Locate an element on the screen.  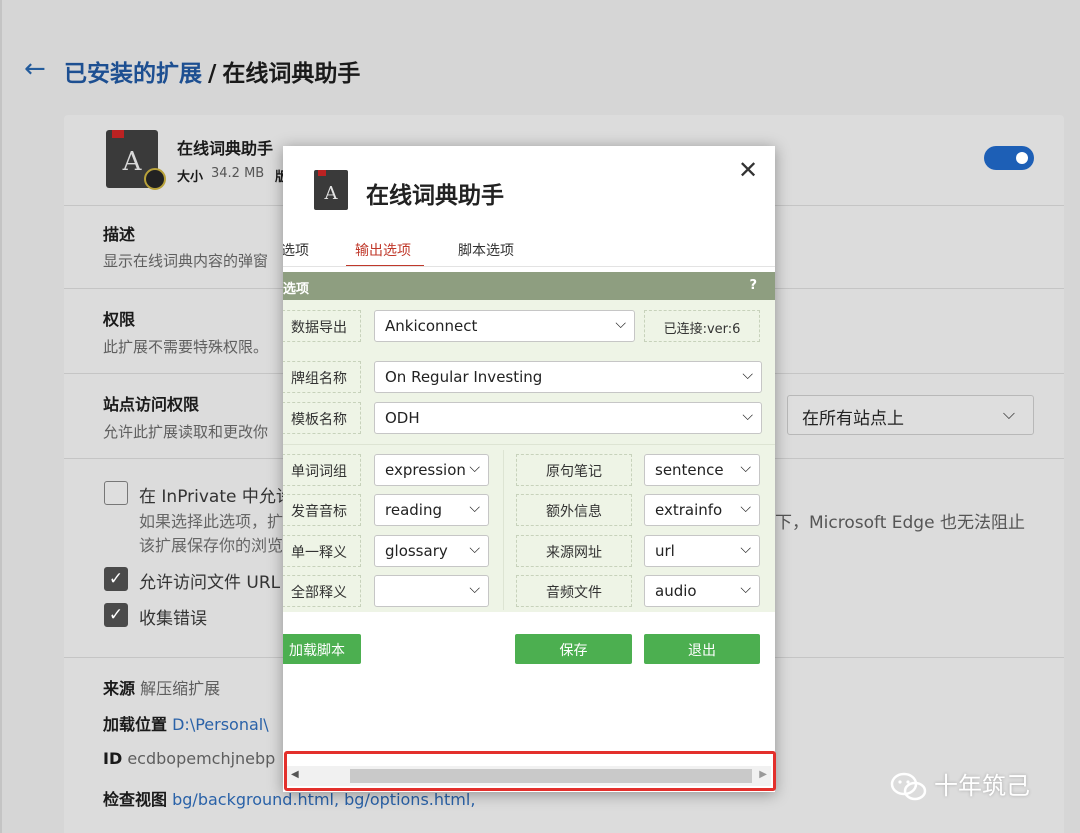
field-label-audio: 音频文件 is located at coordinates (574, 591).